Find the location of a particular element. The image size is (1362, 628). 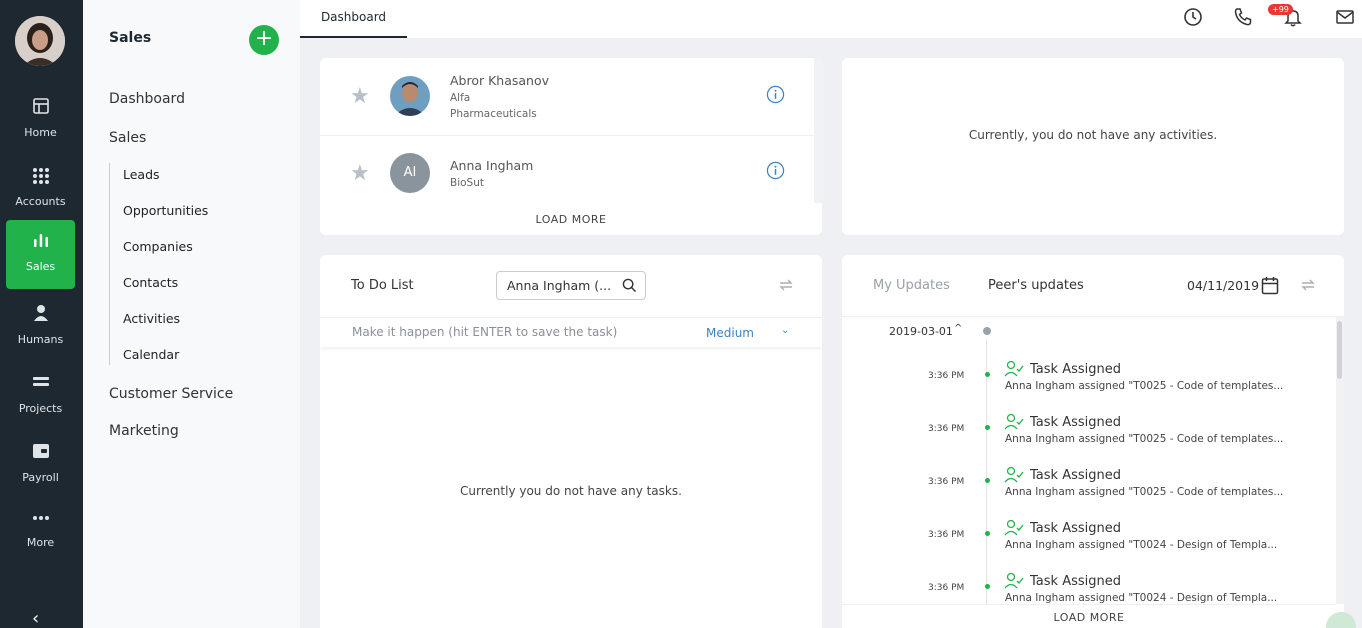

wallet-icon is located at coordinates (40, 451).